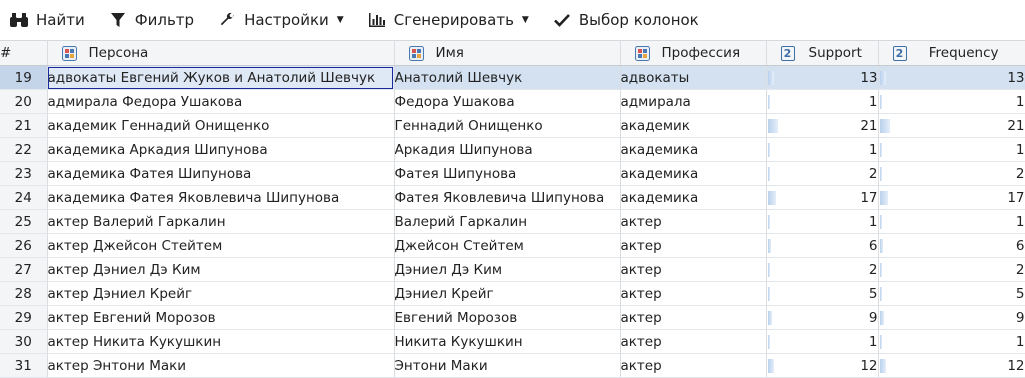 This screenshot has height=378, width=1025. What do you see at coordinates (221, 221) in the screenshot?
I see `person-cell: актер Валерий Гаркалин` at bounding box center [221, 221].